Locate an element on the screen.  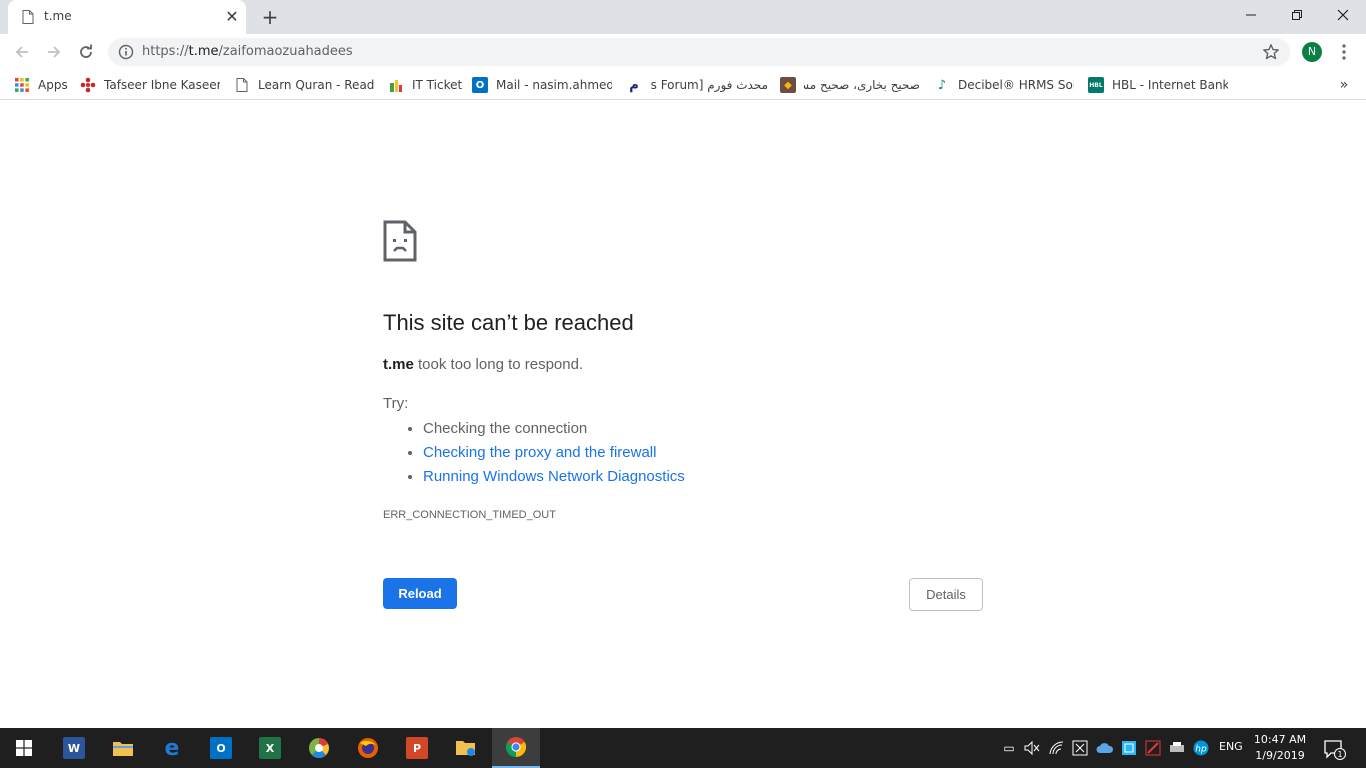
bookmark-mohaddis-forum: م محدث فورم [Mohaddis Forum] is located at coordinates (697, 85).